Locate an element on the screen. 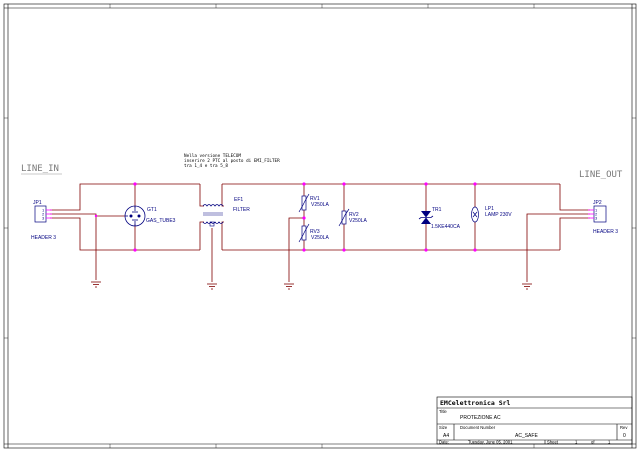 This screenshot has height=452, width=640. sheet-label: Sheet is located at coordinates (553, 442).